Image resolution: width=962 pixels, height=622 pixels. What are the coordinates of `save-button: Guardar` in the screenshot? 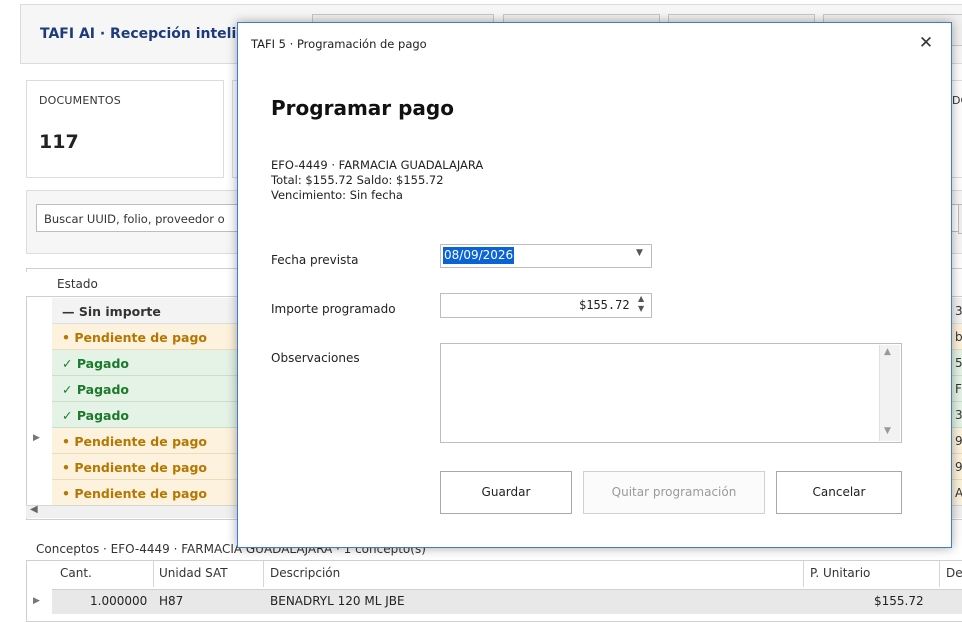 It's located at (506, 492).